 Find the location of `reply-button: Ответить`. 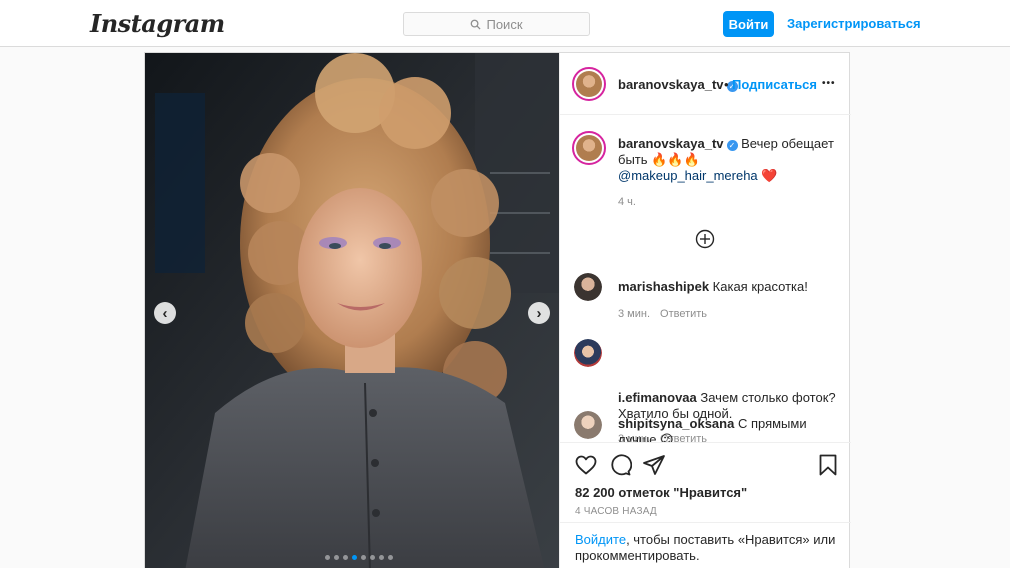

reply-button: Ответить is located at coordinates (683, 314).